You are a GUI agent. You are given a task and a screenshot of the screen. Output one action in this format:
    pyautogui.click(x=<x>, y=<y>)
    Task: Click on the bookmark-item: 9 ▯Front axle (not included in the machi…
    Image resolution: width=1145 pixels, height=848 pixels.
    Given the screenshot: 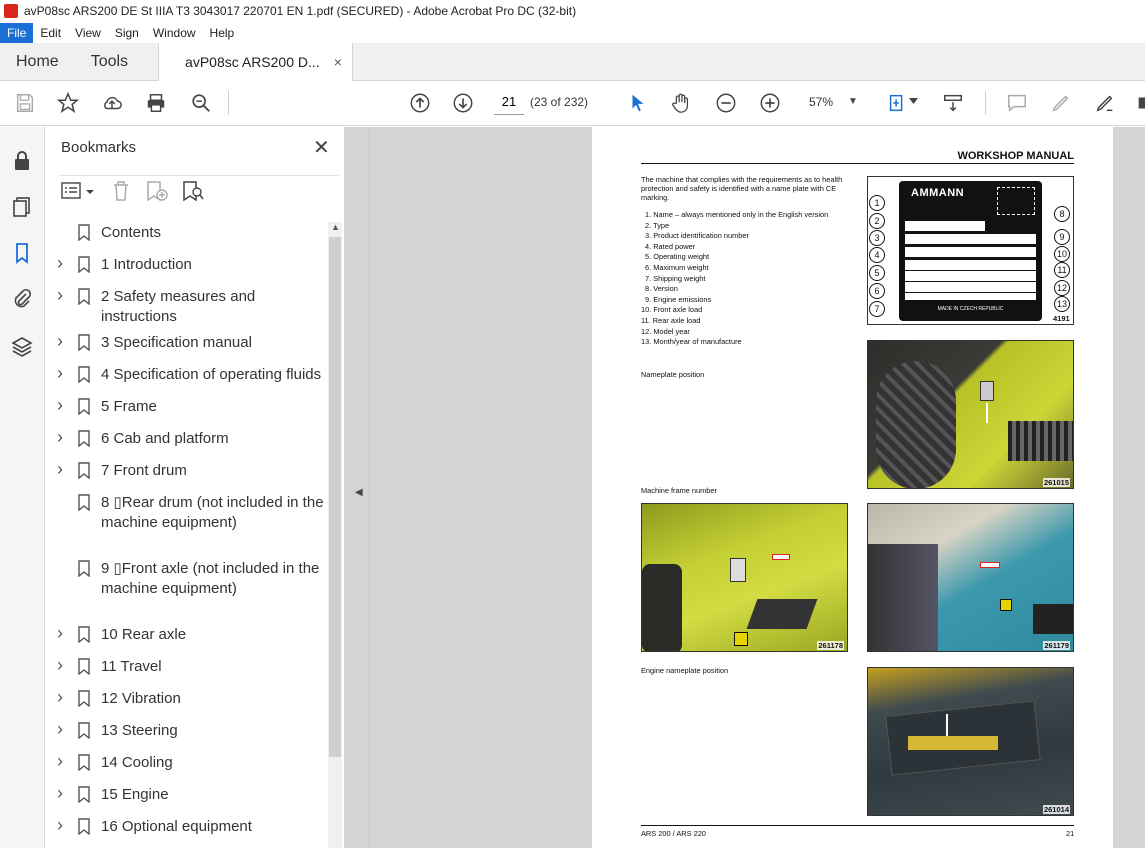 What is the action you would take?
    pyautogui.click(x=187, y=589)
    